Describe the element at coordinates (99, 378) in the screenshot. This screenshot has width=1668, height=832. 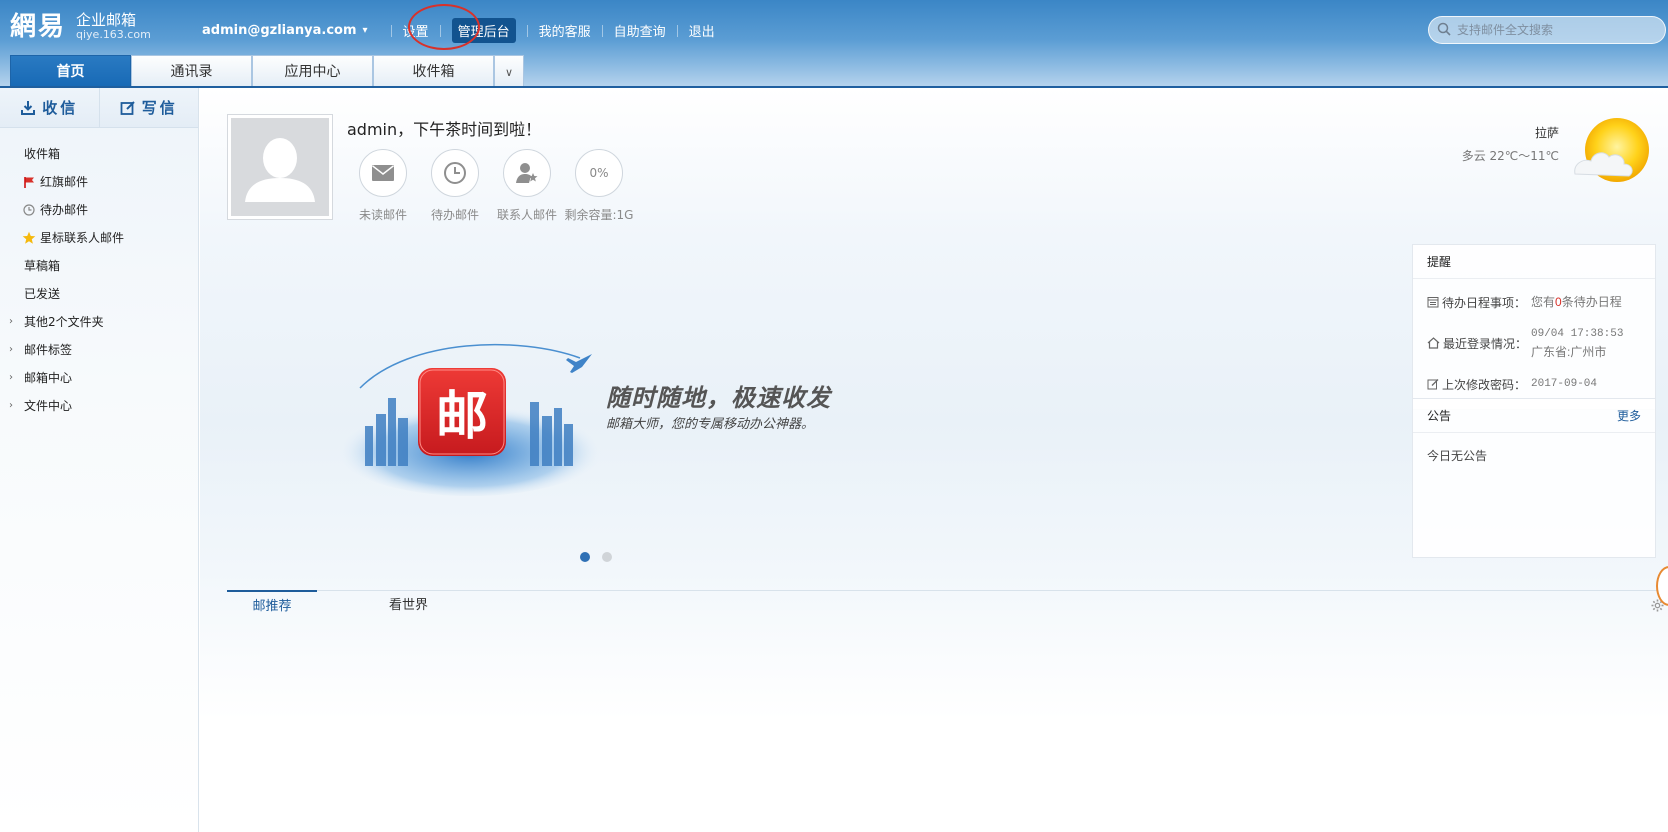
I see `group-mailbox-center: › 邮箱中心` at that location.